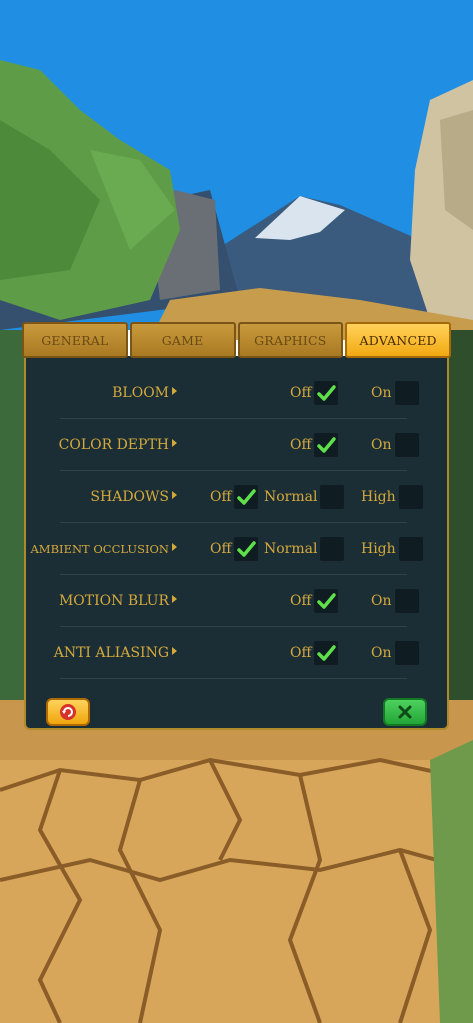 The width and height of the screenshot is (473, 1023). What do you see at coordinates (129, 497) in the screenshot?
I see `setting-label: SHADOWS` at bounding box center [129, 497].